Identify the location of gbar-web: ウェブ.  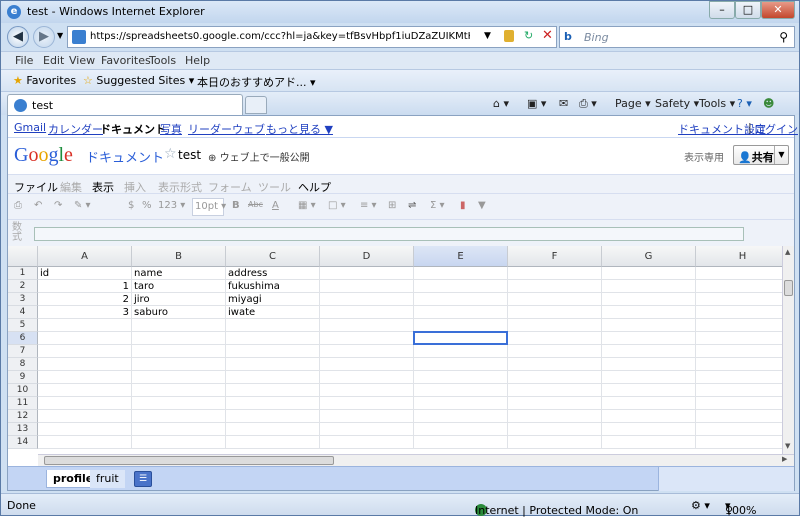
(248, 129).